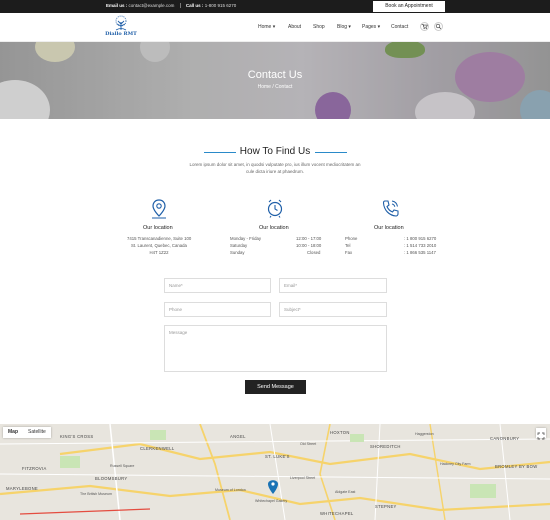 The width and height of the screenshot is (550, 520). Describe the element at coordinates (275, 75) in the screenshot. I see `page-title: Contact Us` at that location.